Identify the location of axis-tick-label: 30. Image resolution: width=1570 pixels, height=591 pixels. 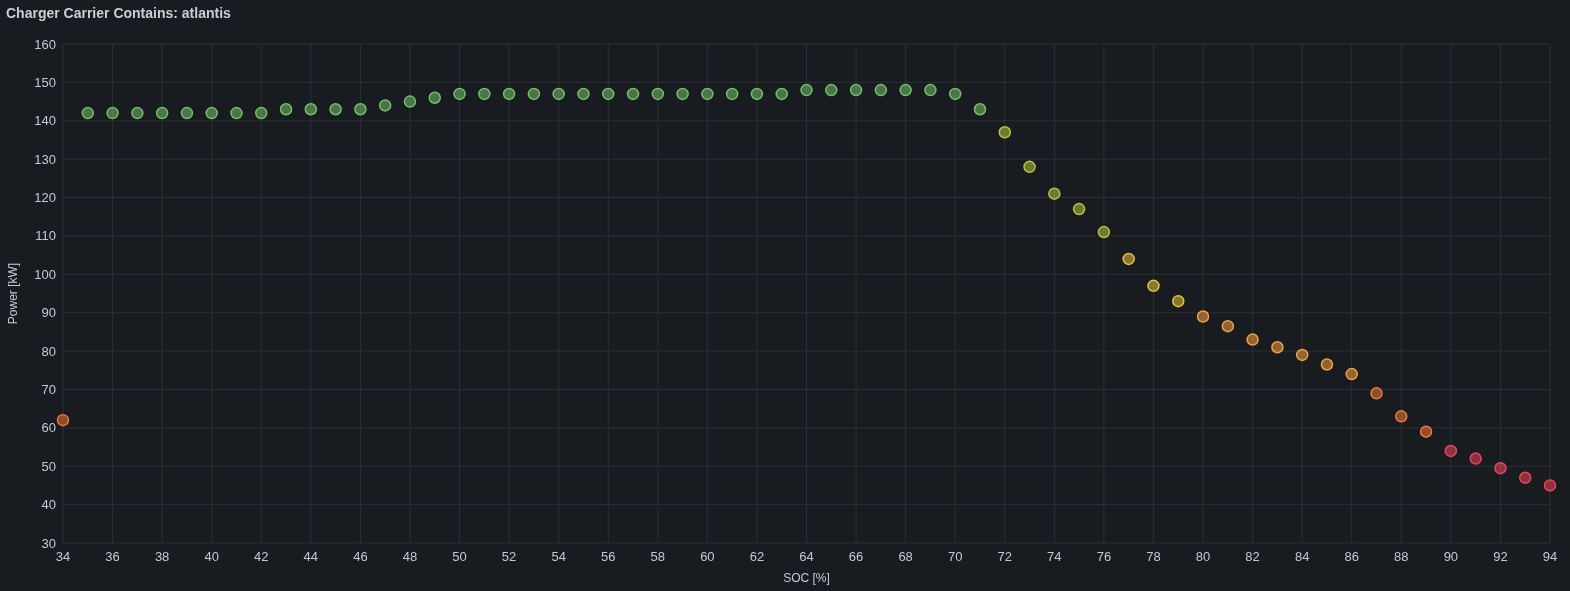
(48, 543).